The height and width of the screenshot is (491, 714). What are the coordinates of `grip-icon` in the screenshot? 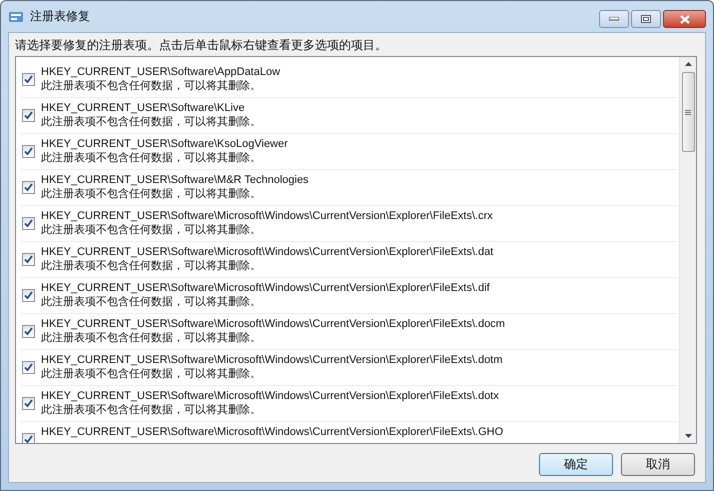 It's located at (688, 112).